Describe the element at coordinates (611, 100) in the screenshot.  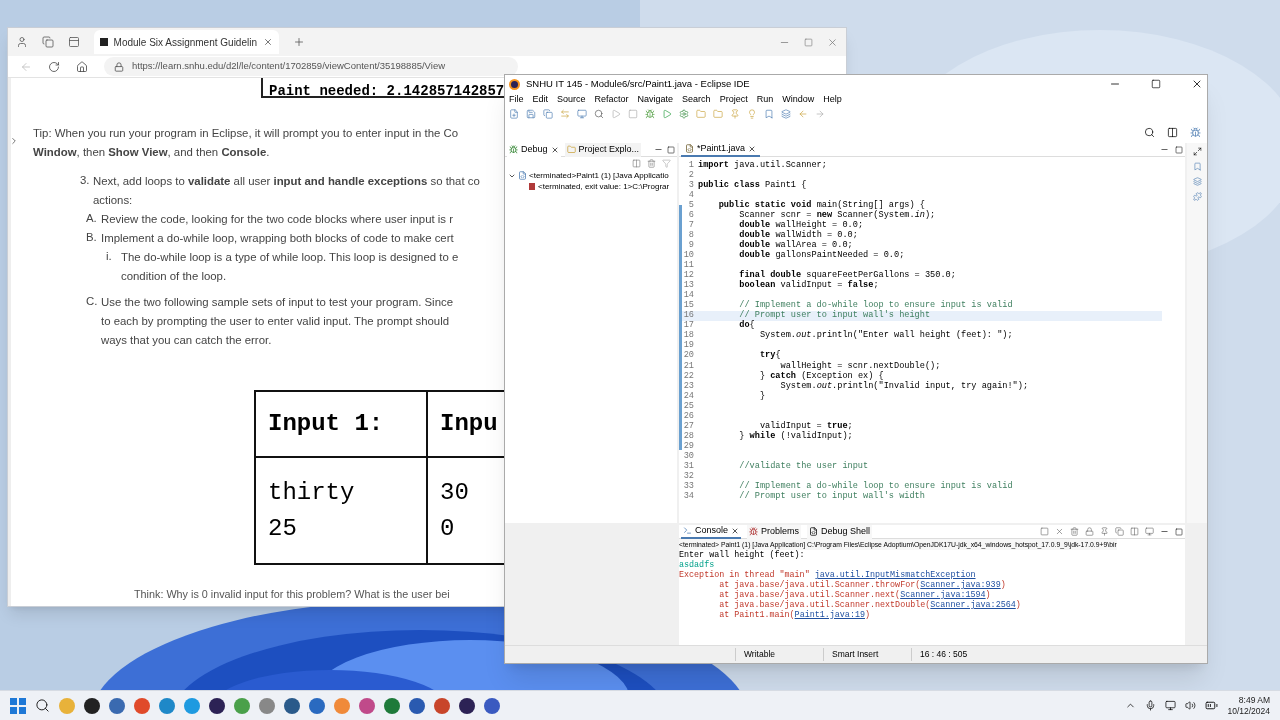
I see `menu-item: Refactor` at that location.